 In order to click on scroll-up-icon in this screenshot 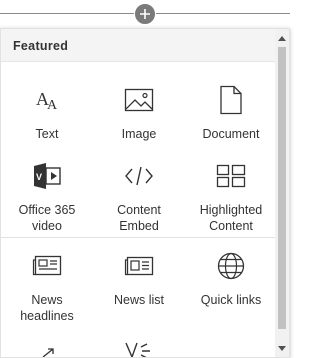, I will do `click(282, 38)`.